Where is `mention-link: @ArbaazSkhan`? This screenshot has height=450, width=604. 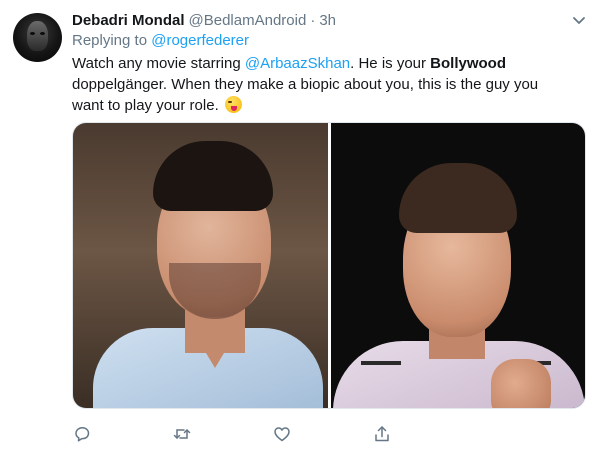
mention-link: @ArbaazSkhan is located at coordinates (297, 63).